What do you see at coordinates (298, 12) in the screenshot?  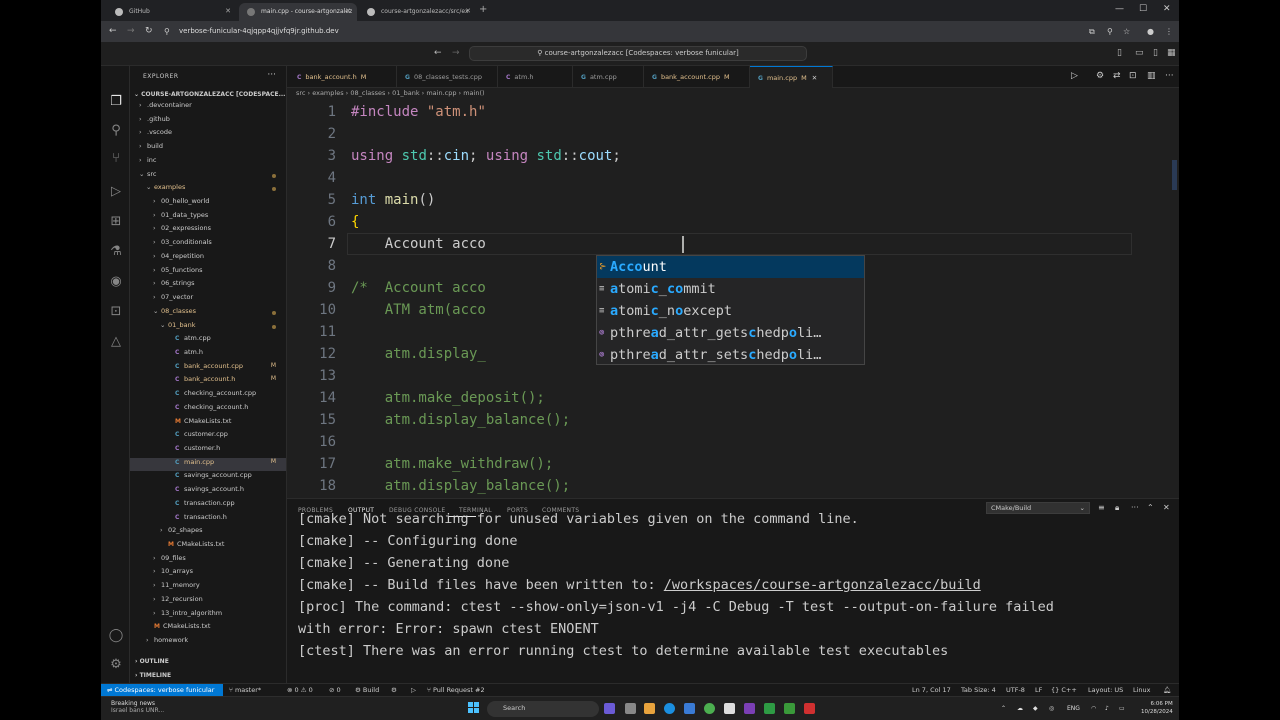 I see `browser-tab-codespace: main.cpp - course-artgonzalez ✕` at bounding box center [298, 12].